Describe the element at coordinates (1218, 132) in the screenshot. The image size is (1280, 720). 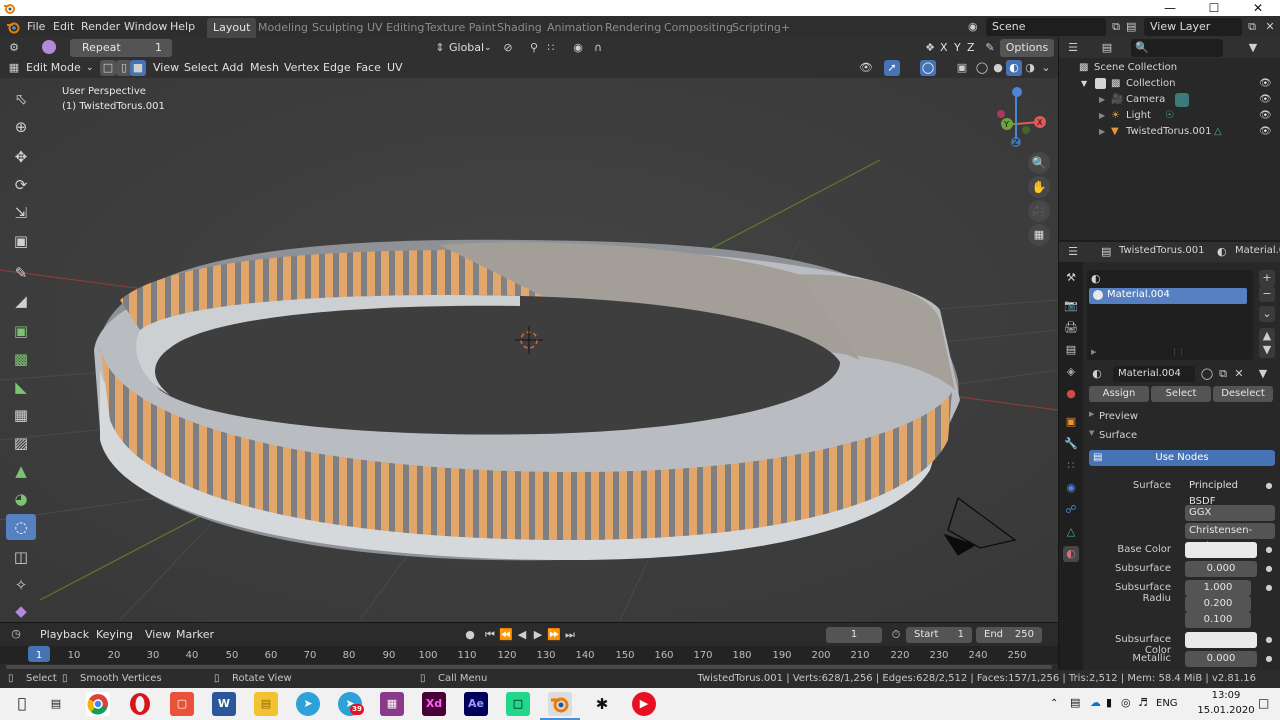
I see `mesh-data-icon: △` at that location.